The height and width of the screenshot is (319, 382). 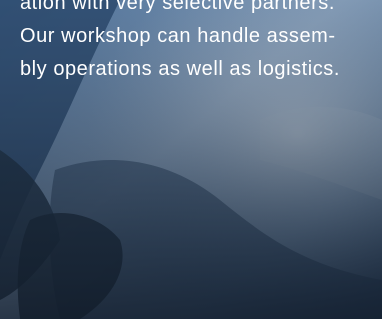 What do you see at coordinates (178, 36) in the screenshot?
I see `body-line-2: Our workshop can handle assem-` at bounding box center [178, 36].